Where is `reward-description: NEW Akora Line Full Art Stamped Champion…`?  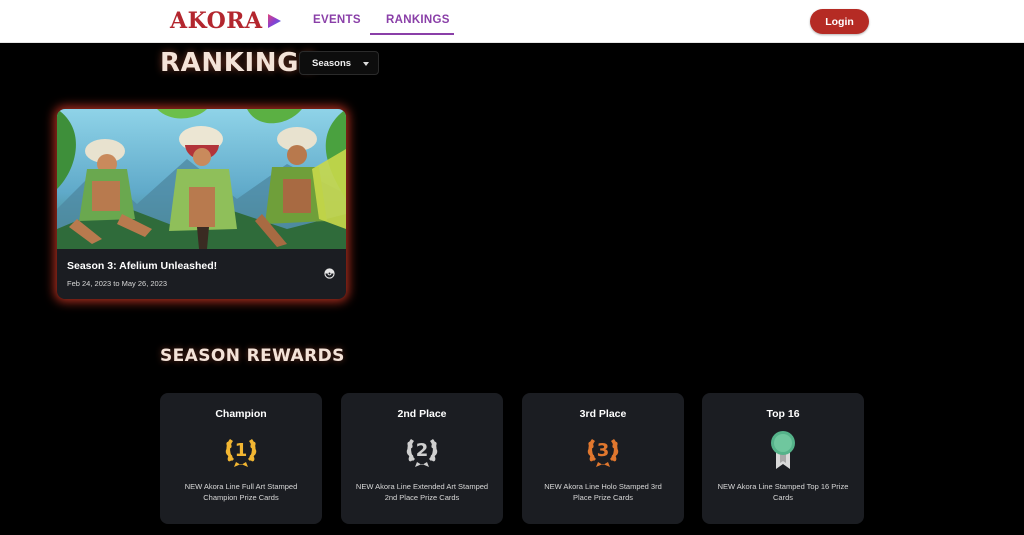
reward-description: NEW Akora Line Full Art Stamped Champion… is located at coordinates (241, 492).